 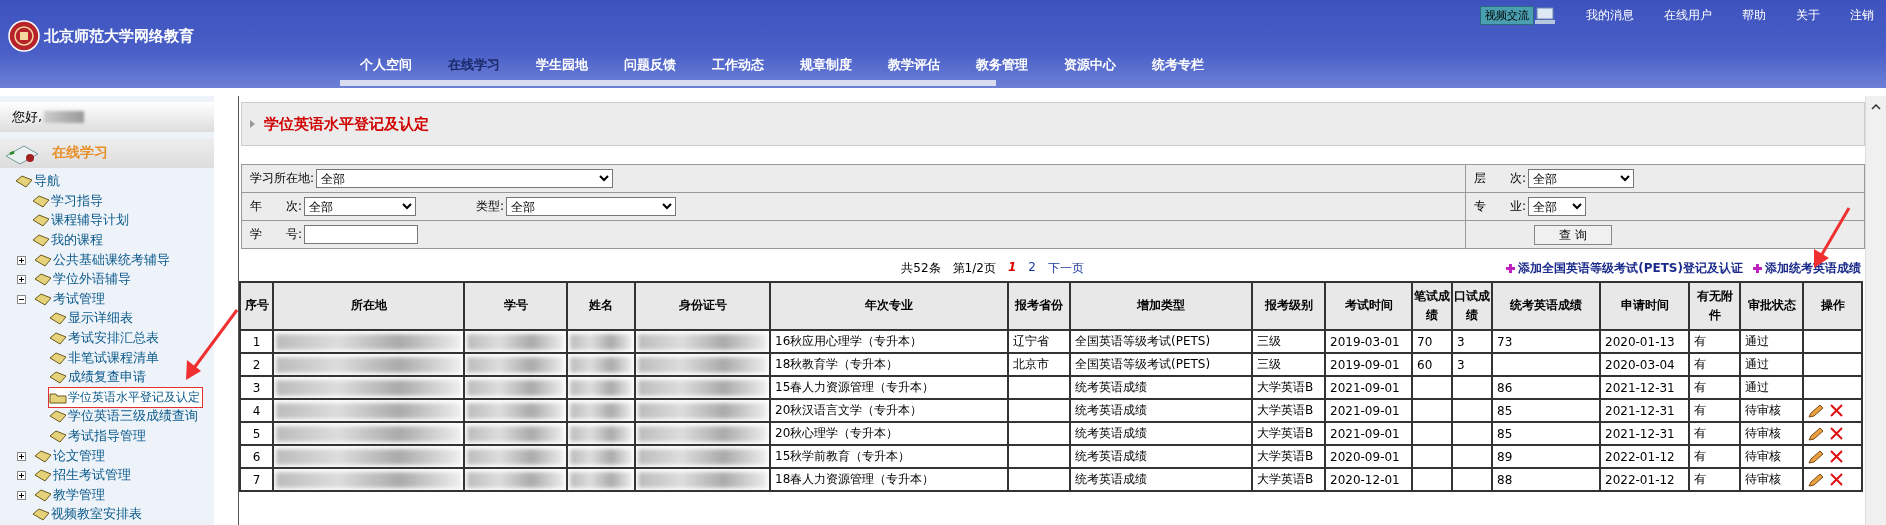 I want to click on nav-tab: 工作动态, so click(x=738, y=65).